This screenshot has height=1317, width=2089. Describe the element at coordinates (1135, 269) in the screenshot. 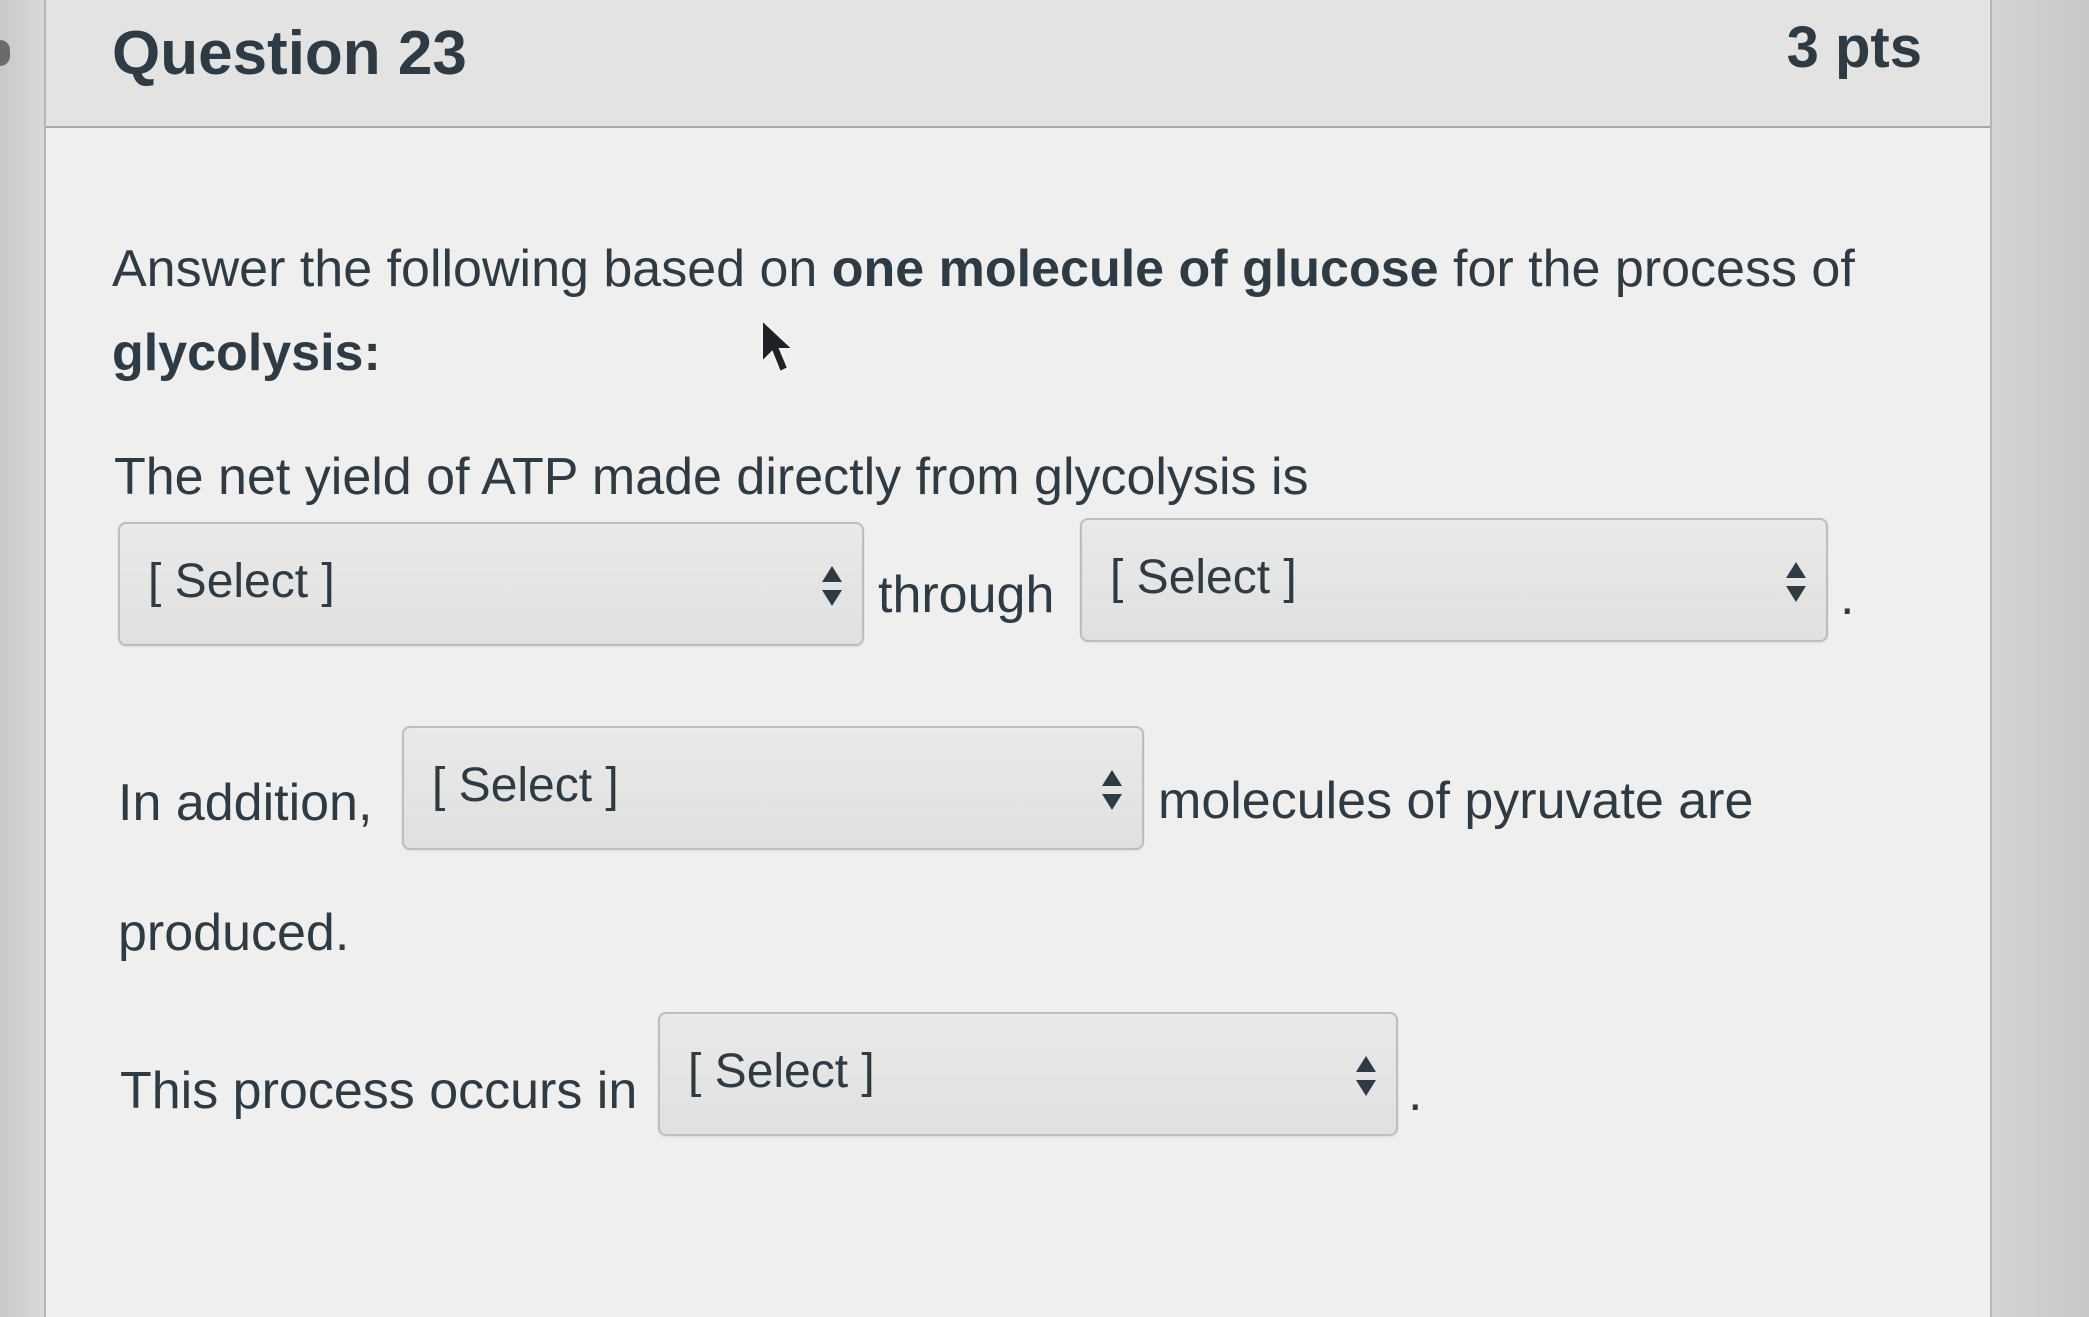

I see `prompt-emphasis: one molecule of glucose` at that location.